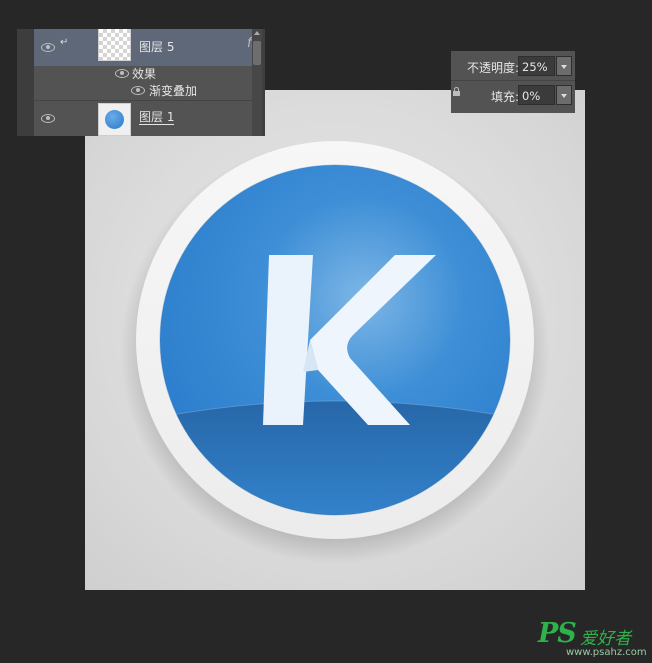 The image size is (652, 663). I want to click on effects-eye-icon, so click(122, 73).